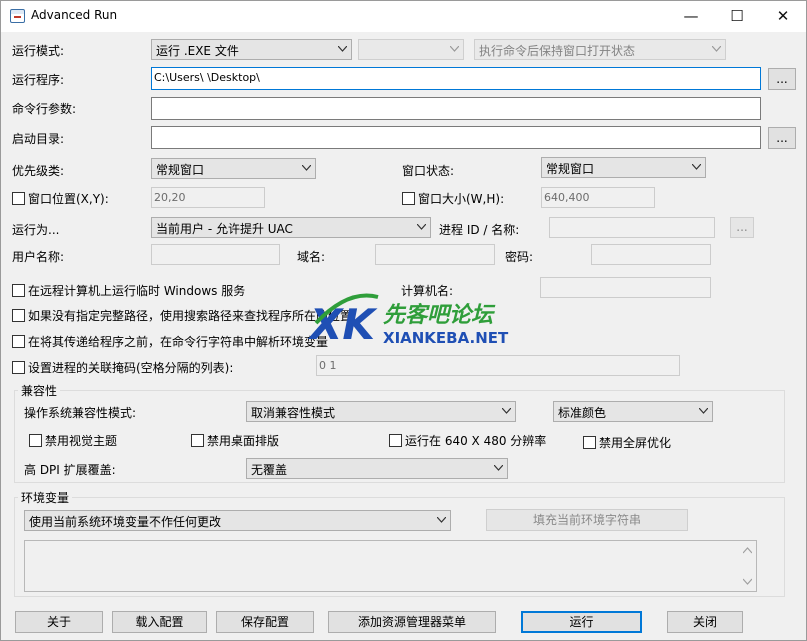  What do you see at coordinates (59, 622) in the screenshot?
I see `about-button: 关于` at bounding box center [59, 622].